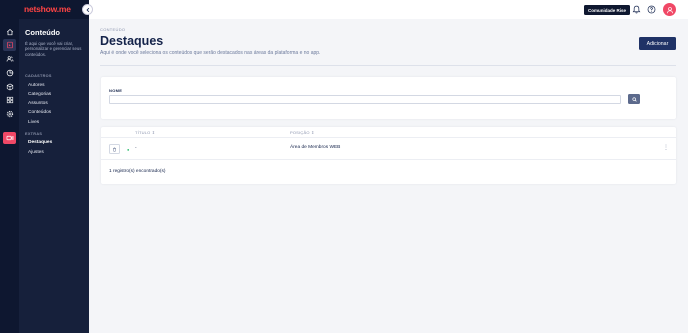  I want to click on results-count: 1 registro(s) encontrado(s), so click(137, 171).